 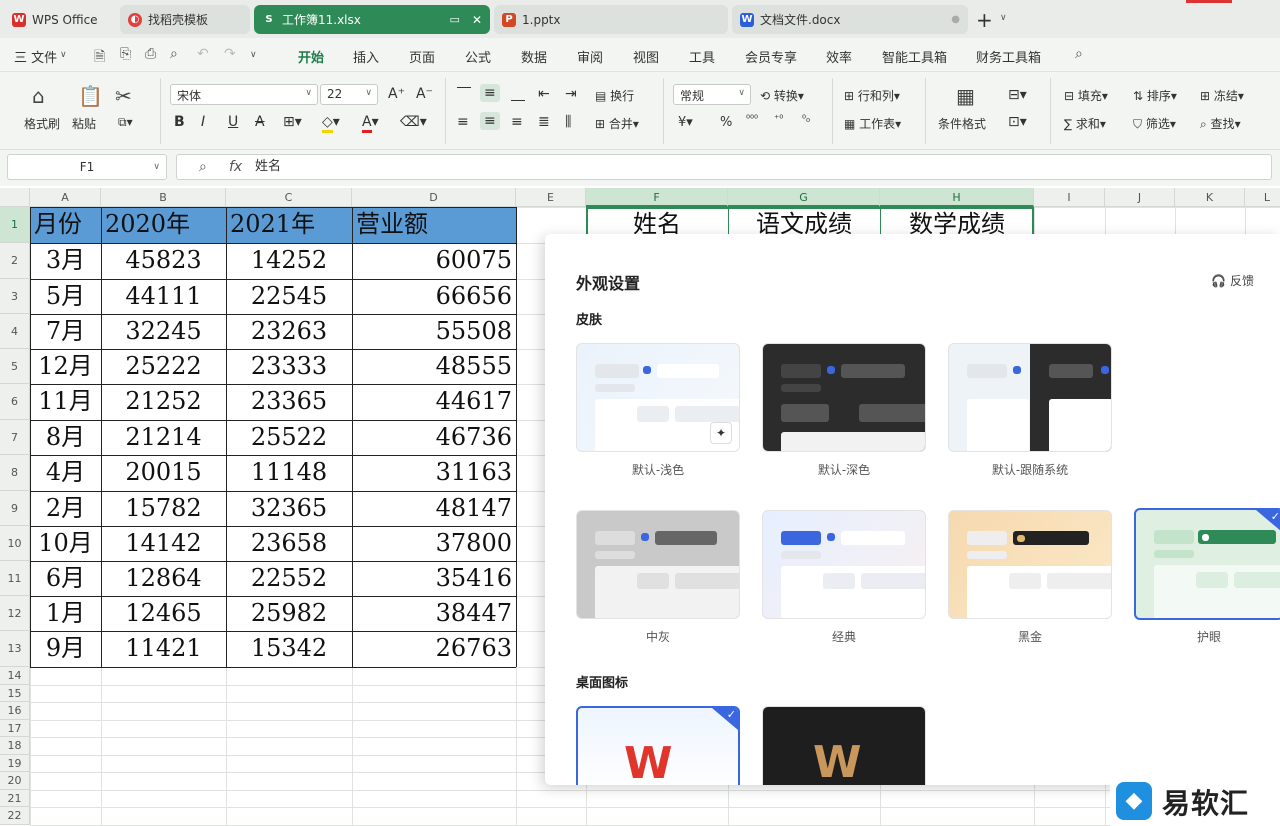 I want to click on table-cell: 12月, so click(x=65, y=366).